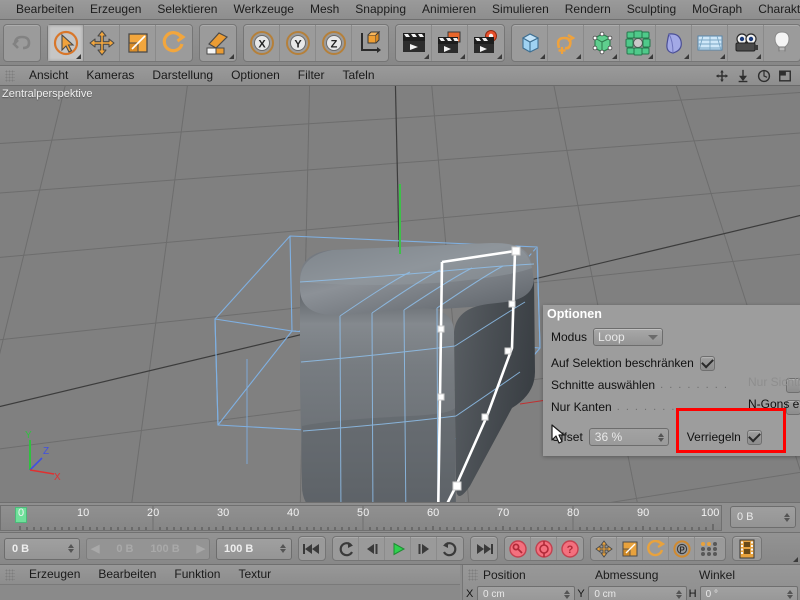  I want to click on scale-icon, so click(138, 42).